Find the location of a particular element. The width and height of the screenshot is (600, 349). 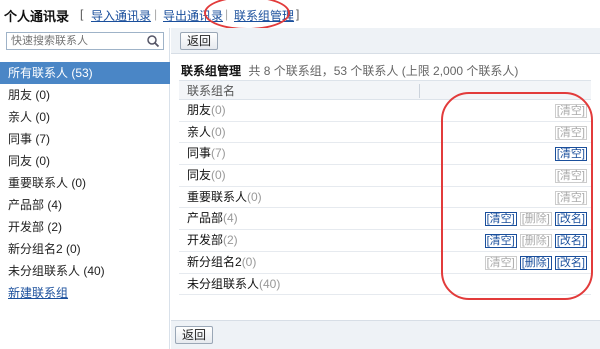

header-bar: 个人通讯录 [ 导入通讯录 | 导出通讯录 | 联系组管理 ] is located at coordinates (300, 15).